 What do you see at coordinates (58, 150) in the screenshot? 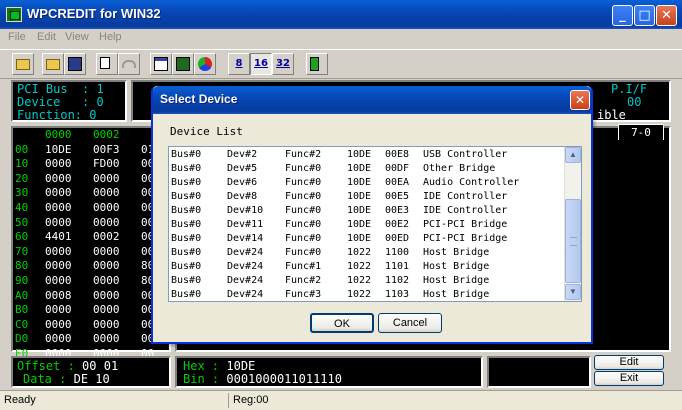
I see `grid-cell: 10DE` at bounding box center [58, 150].